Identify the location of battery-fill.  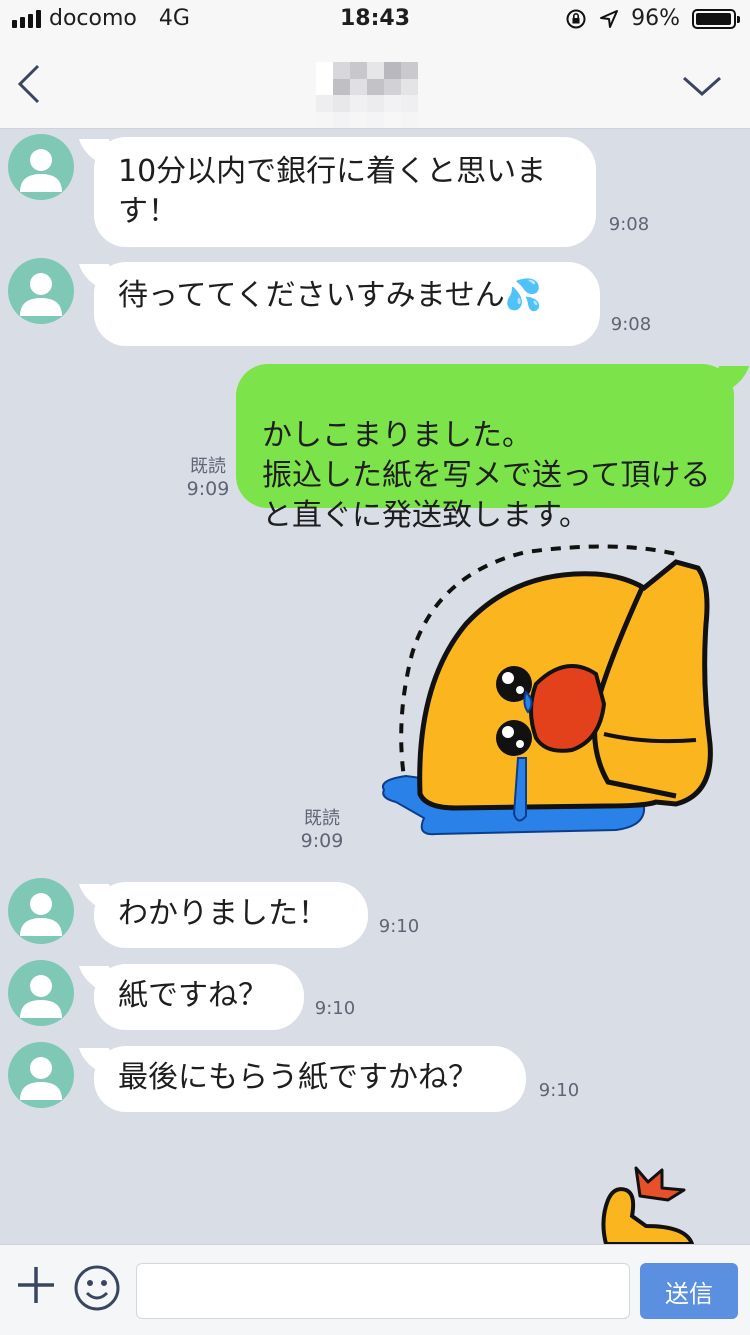
(713, 18).